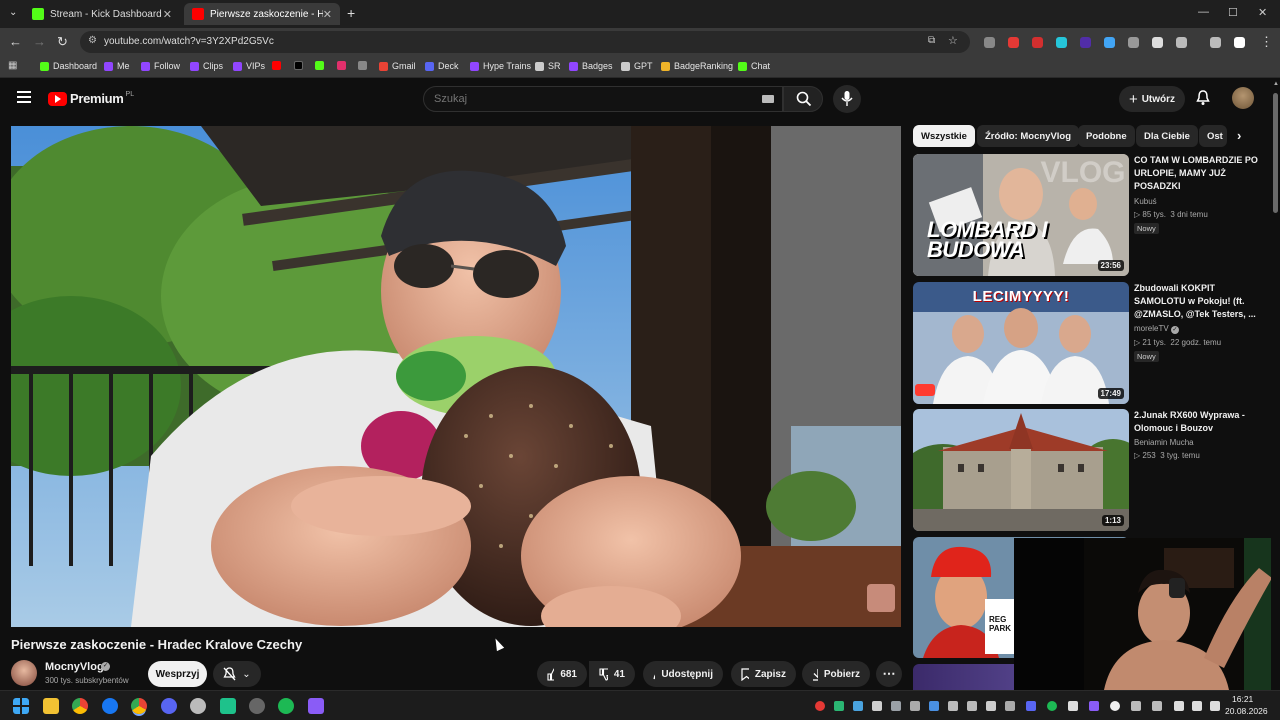  I want to click on channel-watermark, so click(881, 598).